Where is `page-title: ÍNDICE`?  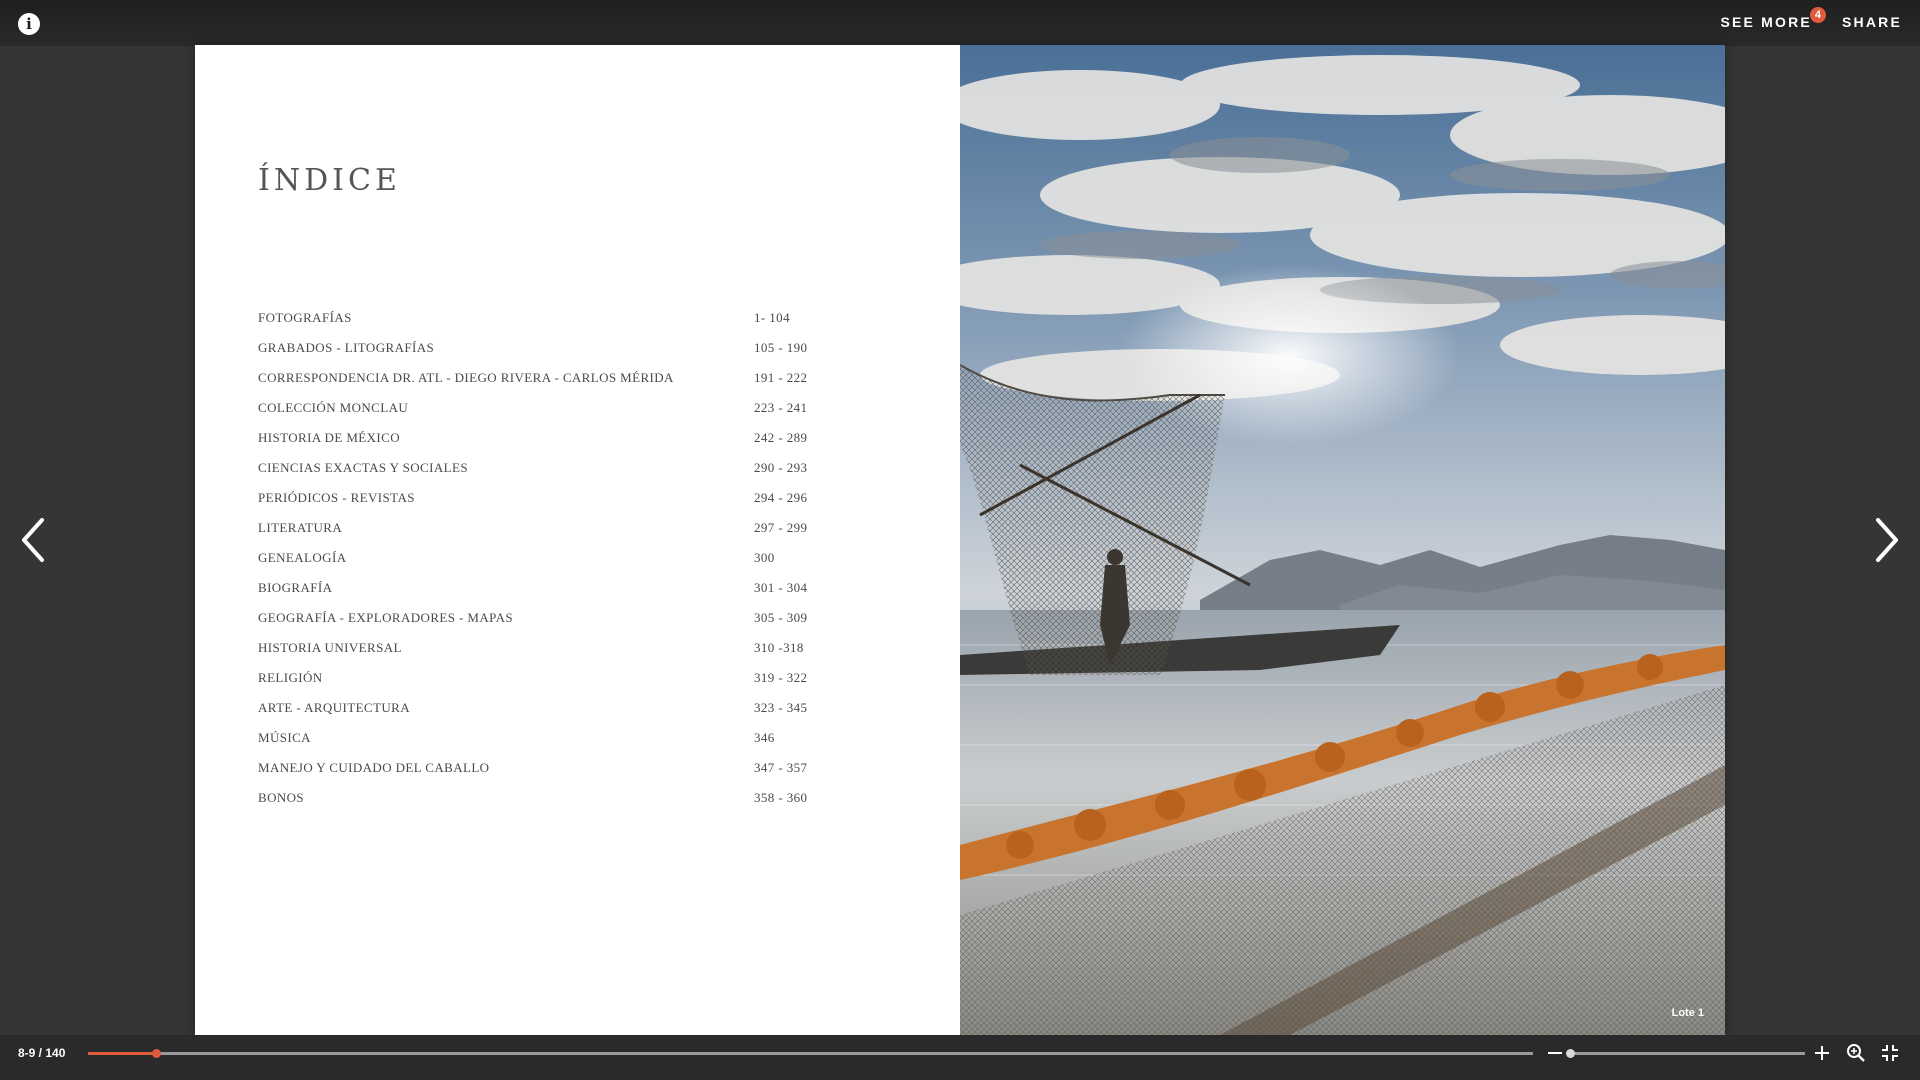 page-title: ÍNDICE is located at coordinates (329, 180).